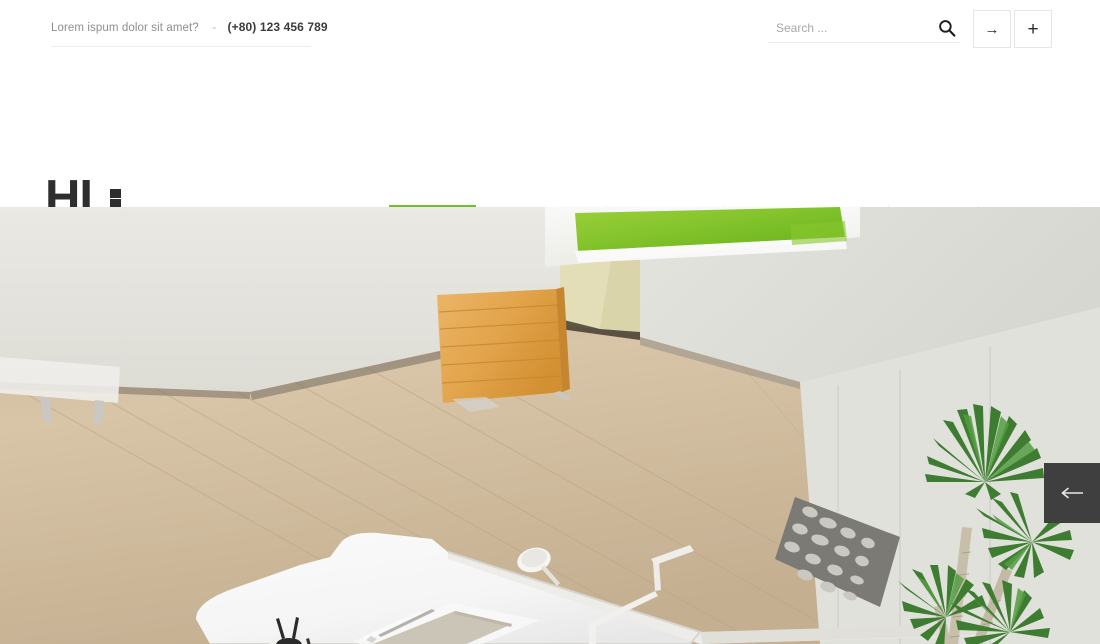  I want to click on slider-prev-button, so click(1072, 493).